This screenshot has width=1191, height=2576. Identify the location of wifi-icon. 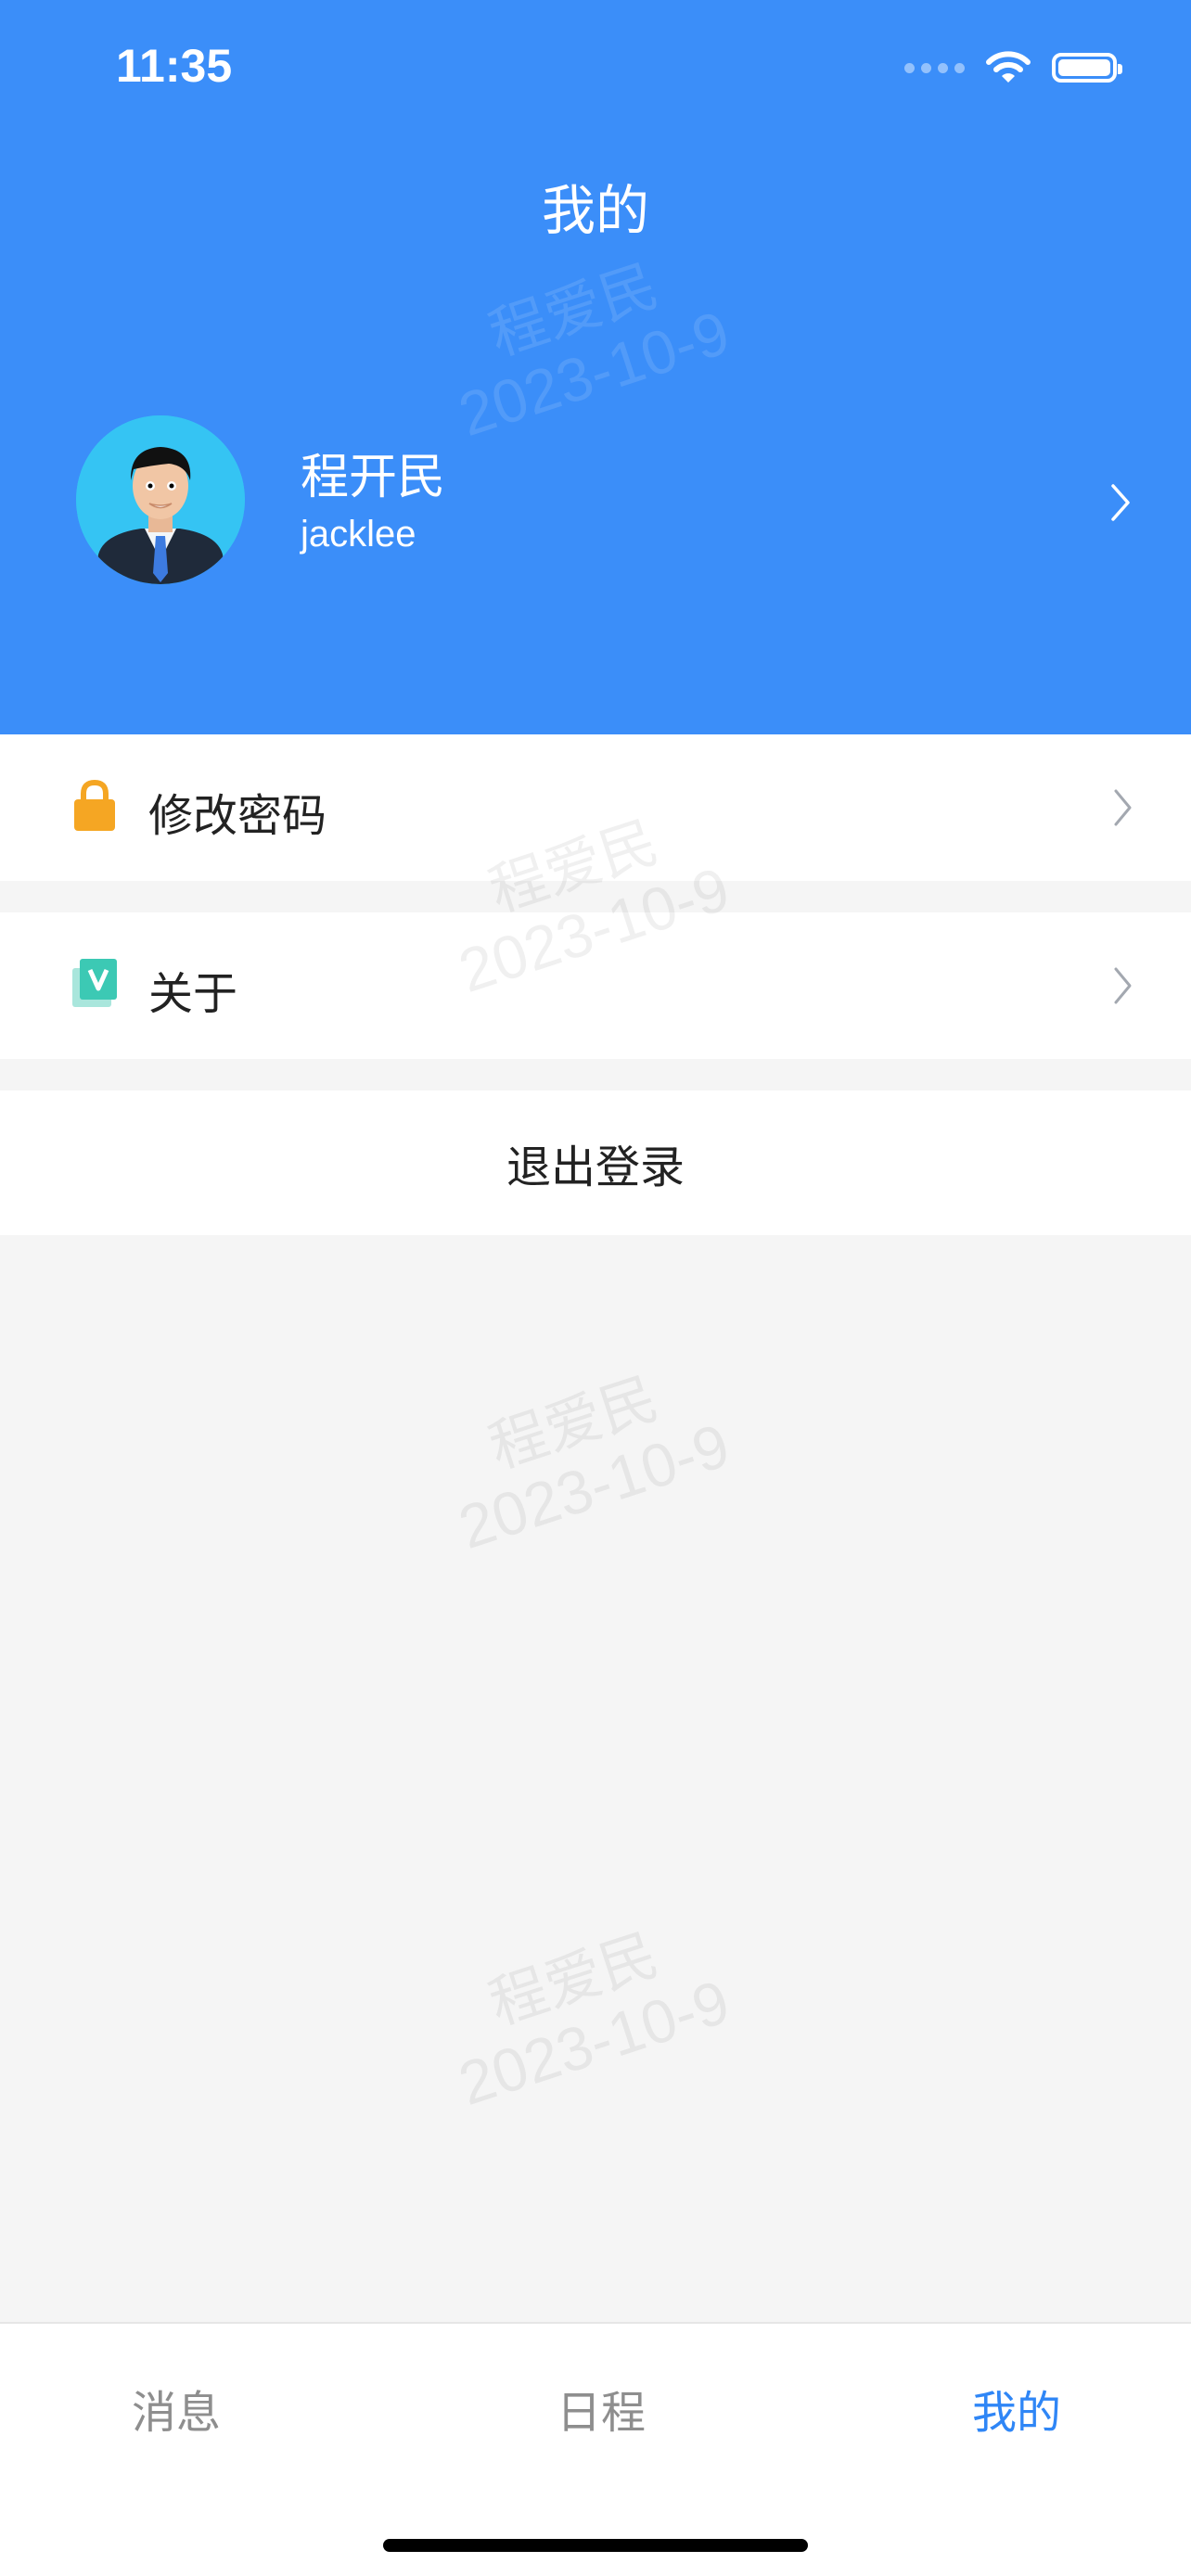
(1008, 67).